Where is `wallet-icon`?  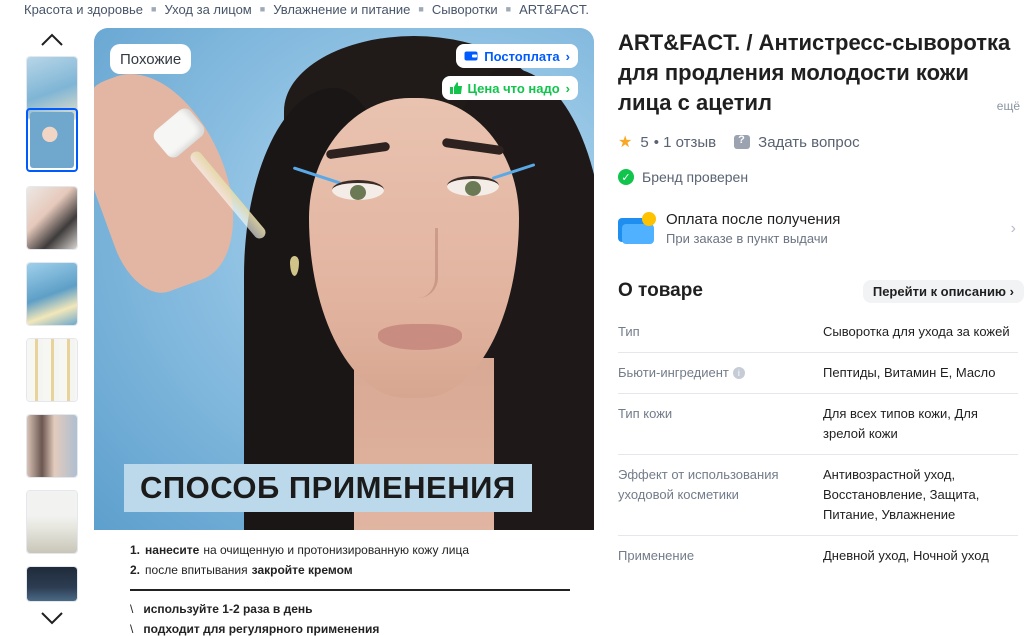 wallet-icon is located at coordinates (471, 56).